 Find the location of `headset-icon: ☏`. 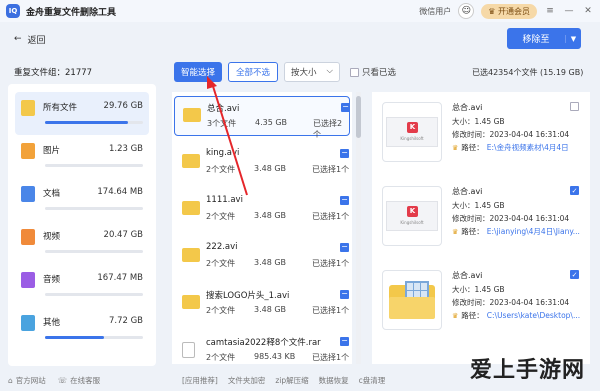

headset-icon: ☏ is located at coordinates (62, 380).